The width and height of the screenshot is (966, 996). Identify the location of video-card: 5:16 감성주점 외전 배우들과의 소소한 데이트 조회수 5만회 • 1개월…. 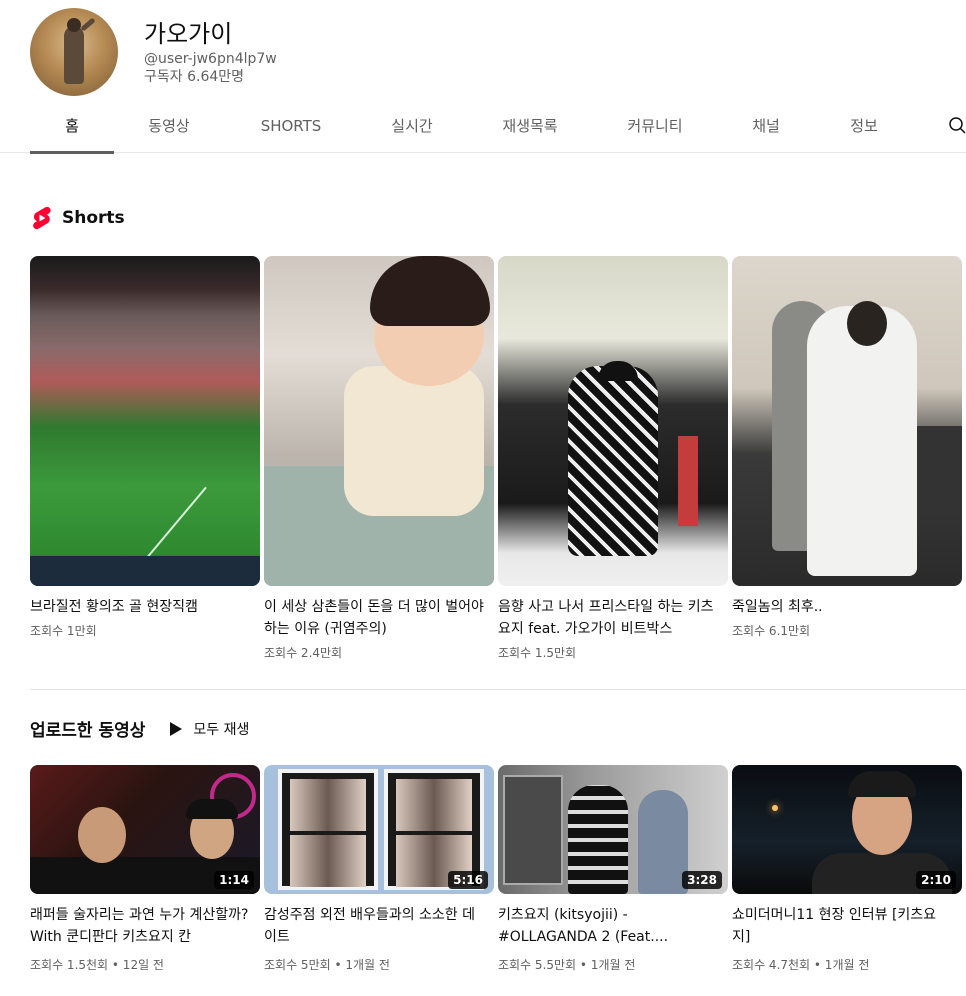
(379, 869).